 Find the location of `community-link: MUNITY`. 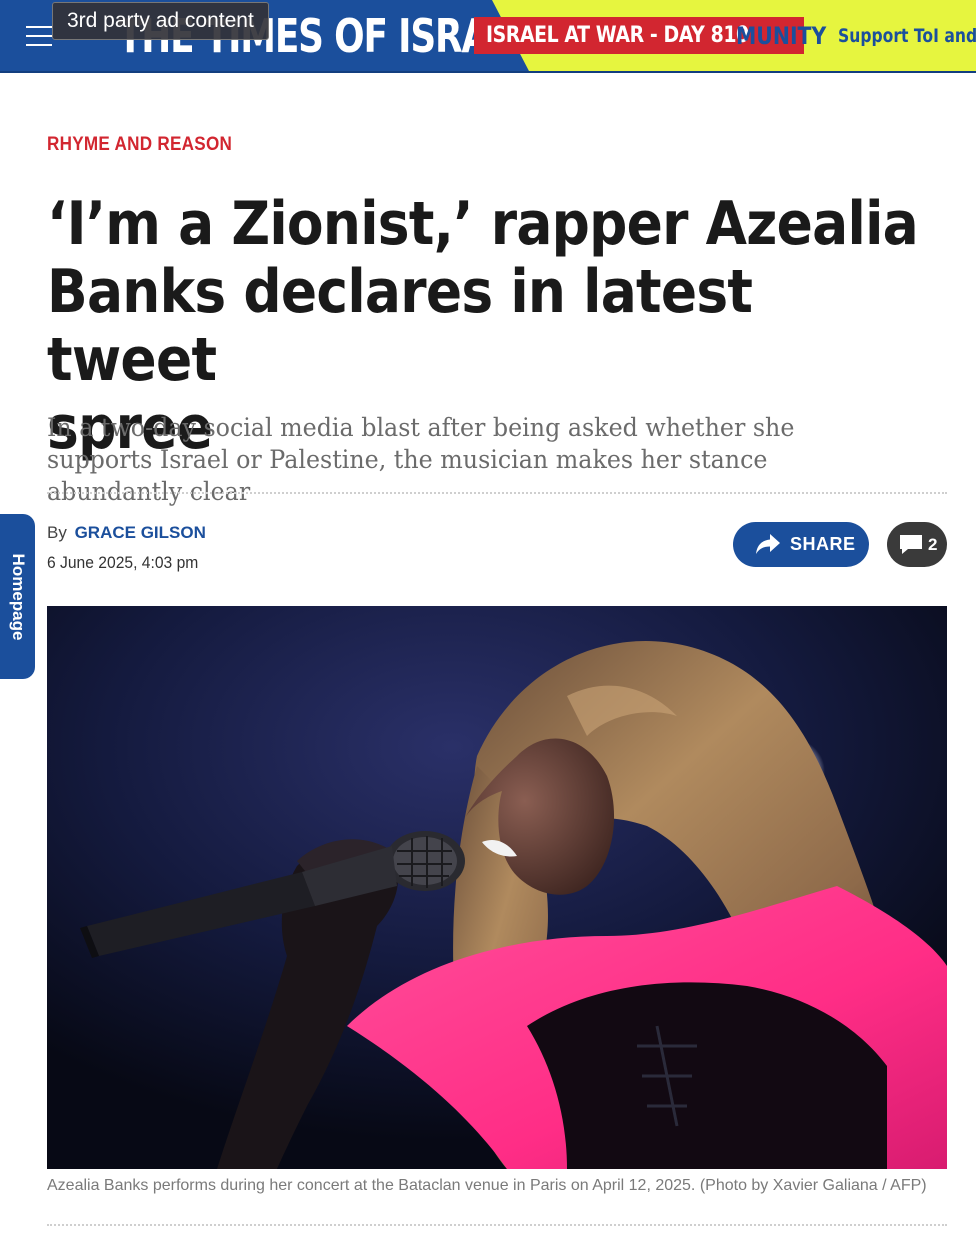

community-link: MUNITY is located at coordinates (781, 36).